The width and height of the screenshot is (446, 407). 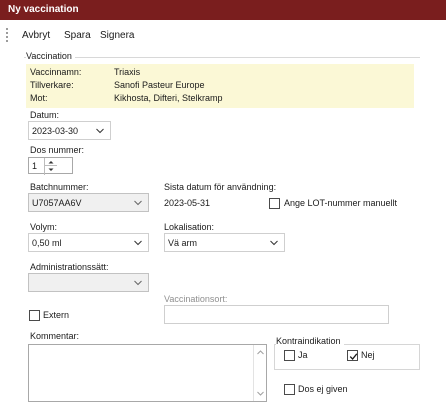 What do you see at coordinates (223, 33) in the screenshot?
I see `menu-bar: Avbryt Spara Signera` at bounding box center [223, 33].